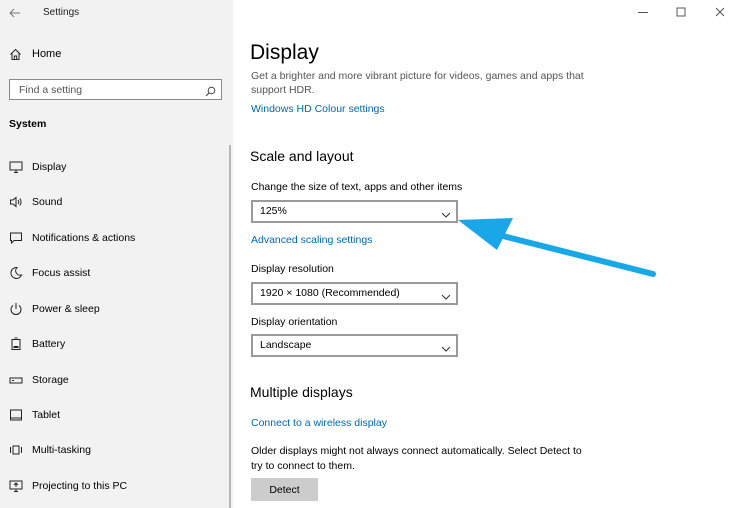  Describe the element at coordinates (292, 269) in the screenshot. I see `resolution-label: Display resolution` at that location.